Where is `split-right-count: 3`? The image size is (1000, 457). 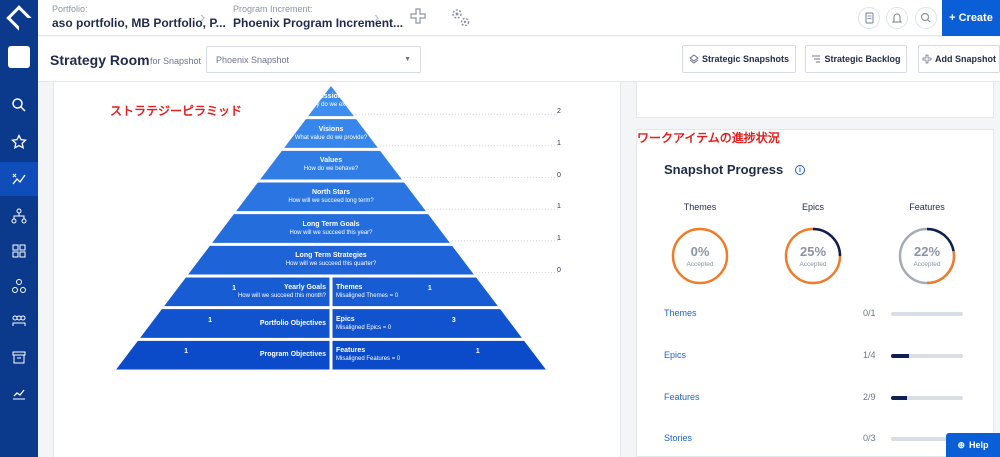
split-right-count: 3 is located at coordinates (453, 320).